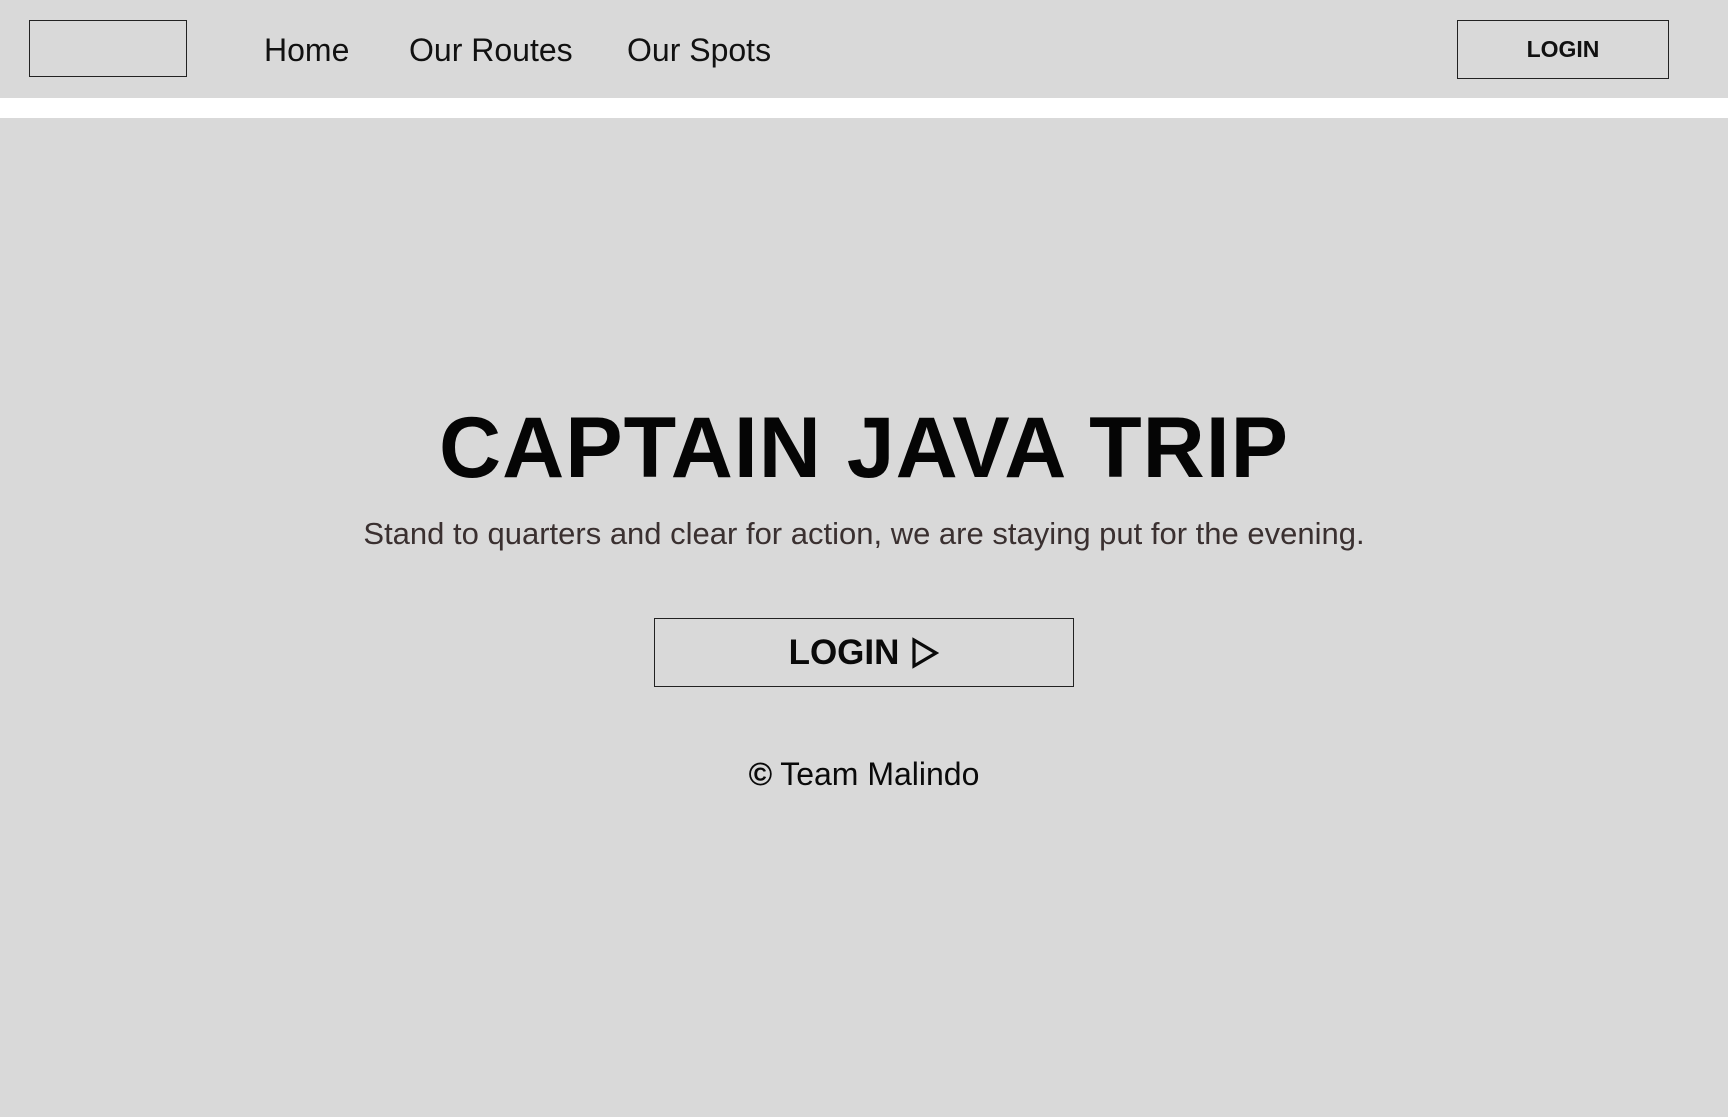  What do you see at coordinates (760, 774) in the screenshot?
I see `copyright-icon: ©` at bounding box center [760, 774].